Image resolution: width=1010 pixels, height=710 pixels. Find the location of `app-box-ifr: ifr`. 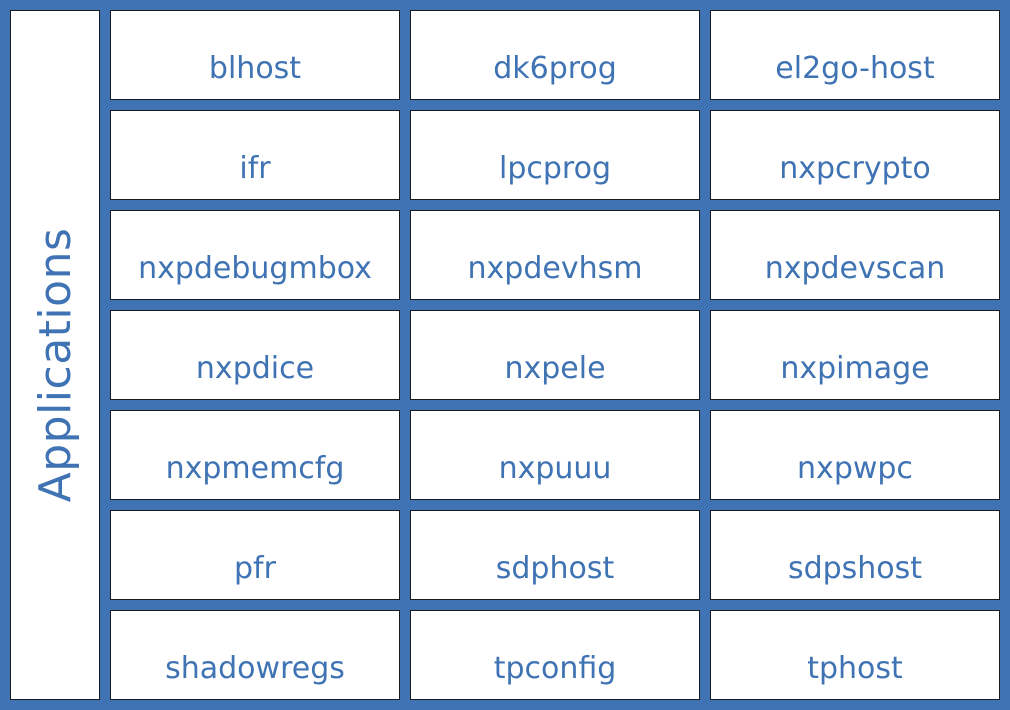

app-box-ifr: ifr is located at coordinates (255, 155).